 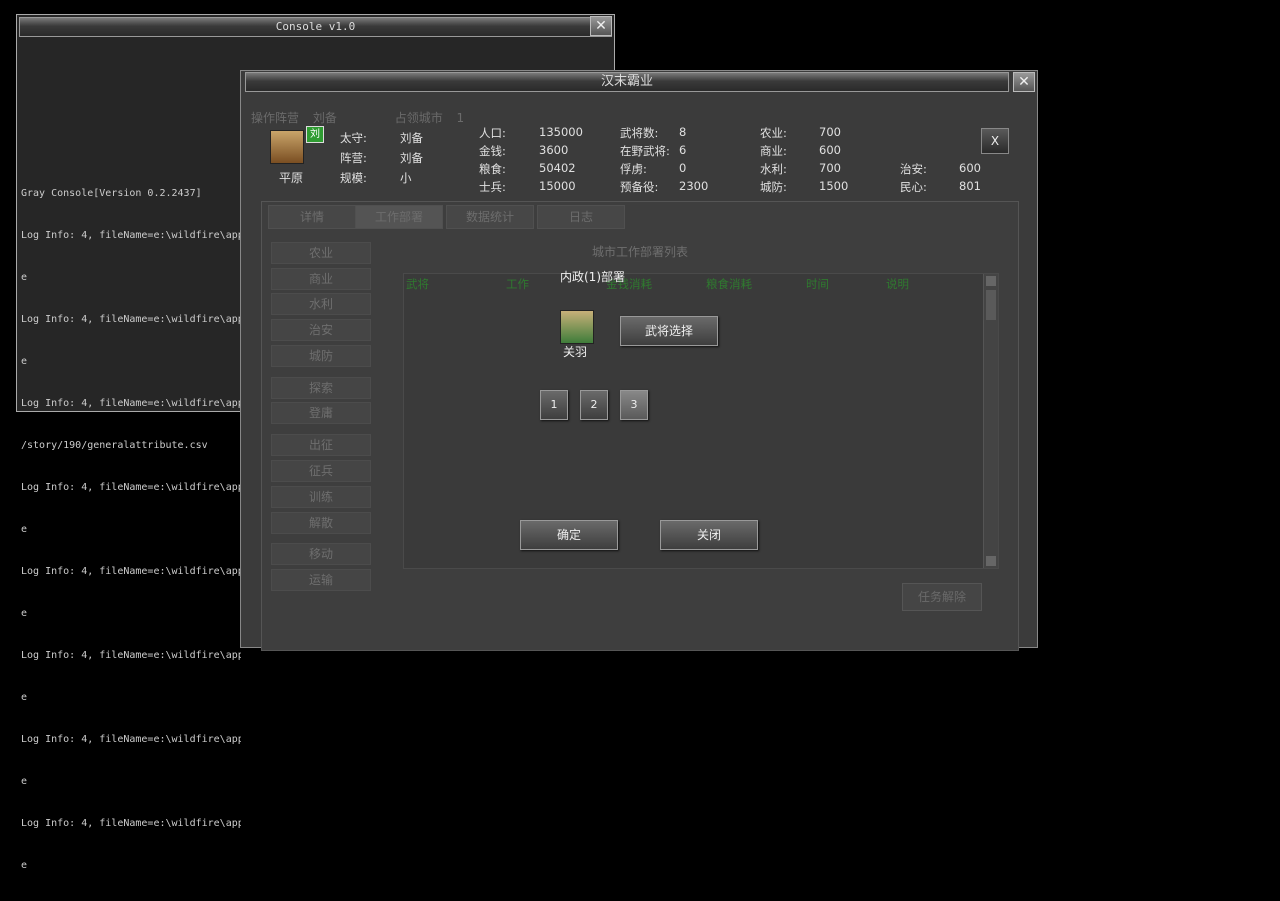 What do you see at coordinates (991, 561) in the screenshot?
I see `scroll-down-icon` at bounding box center [991, 561].